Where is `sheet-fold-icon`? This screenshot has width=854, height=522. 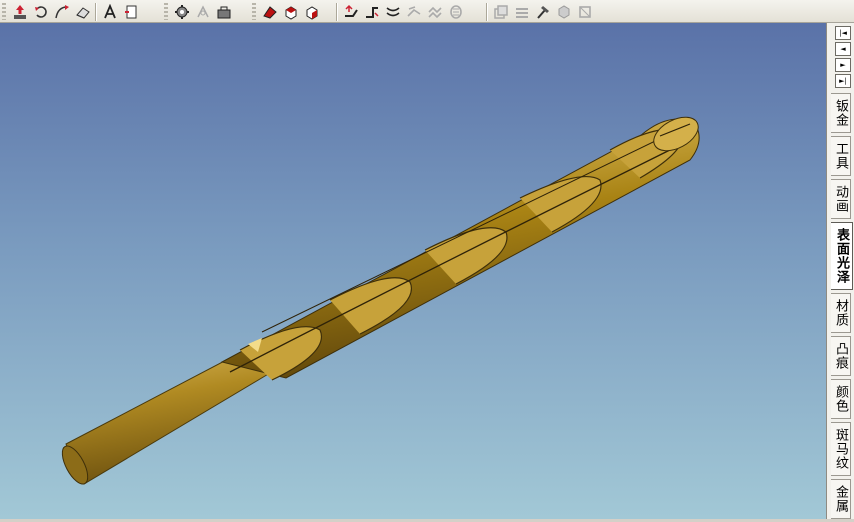 sheet-fold-icon is located at coordinates (371, 12).